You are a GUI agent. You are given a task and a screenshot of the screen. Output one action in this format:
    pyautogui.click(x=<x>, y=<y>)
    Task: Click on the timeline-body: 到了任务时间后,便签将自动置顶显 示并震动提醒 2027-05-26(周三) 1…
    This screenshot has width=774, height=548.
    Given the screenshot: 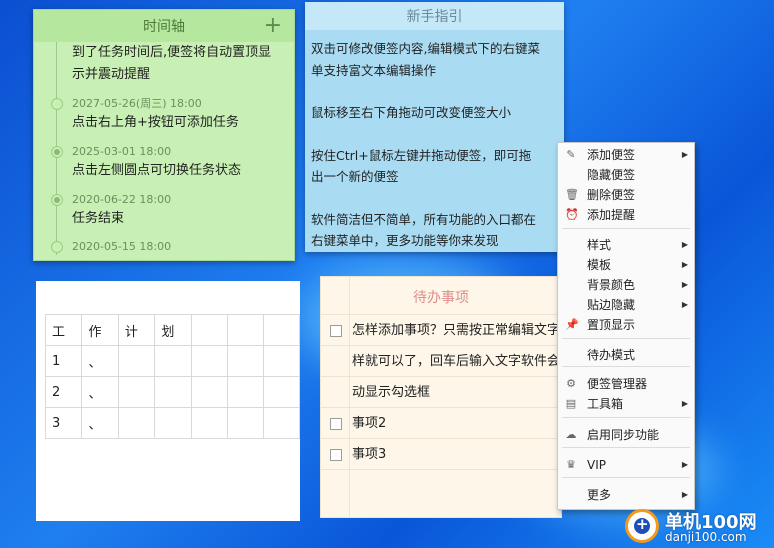 What is the action you would take?
    pyautogui.click(x=164, y=148)
    